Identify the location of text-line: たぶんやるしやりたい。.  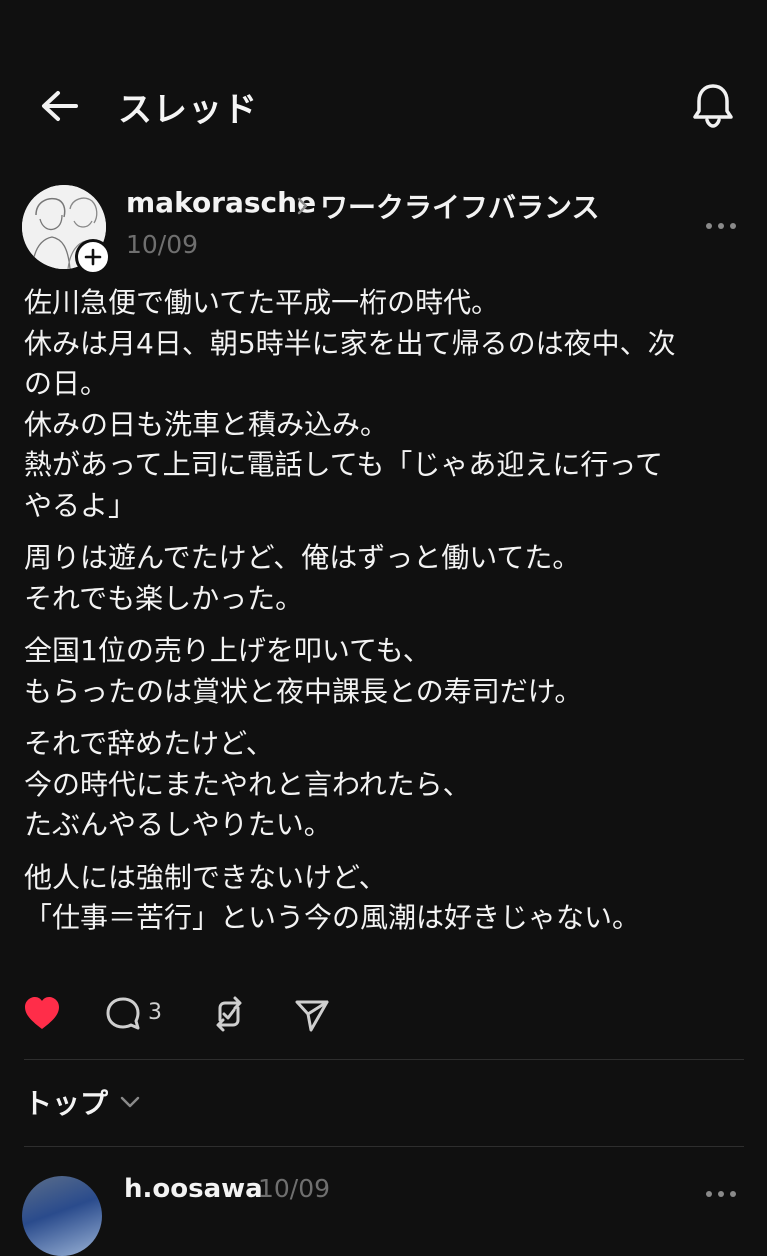
(178, 824).